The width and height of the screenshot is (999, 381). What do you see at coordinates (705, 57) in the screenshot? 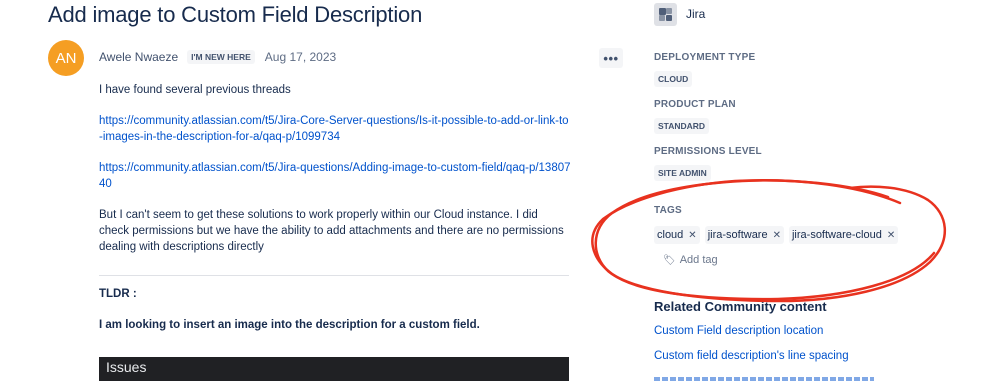
I see `deployment-type-label: DEPLOYMENT TYPE` at bounding box center [705, 57].